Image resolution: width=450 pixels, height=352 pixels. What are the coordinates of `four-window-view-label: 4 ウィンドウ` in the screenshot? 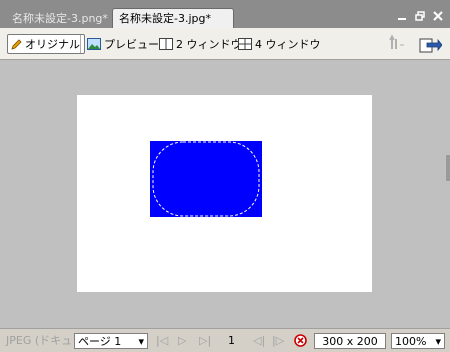 It's located at (288, 44).